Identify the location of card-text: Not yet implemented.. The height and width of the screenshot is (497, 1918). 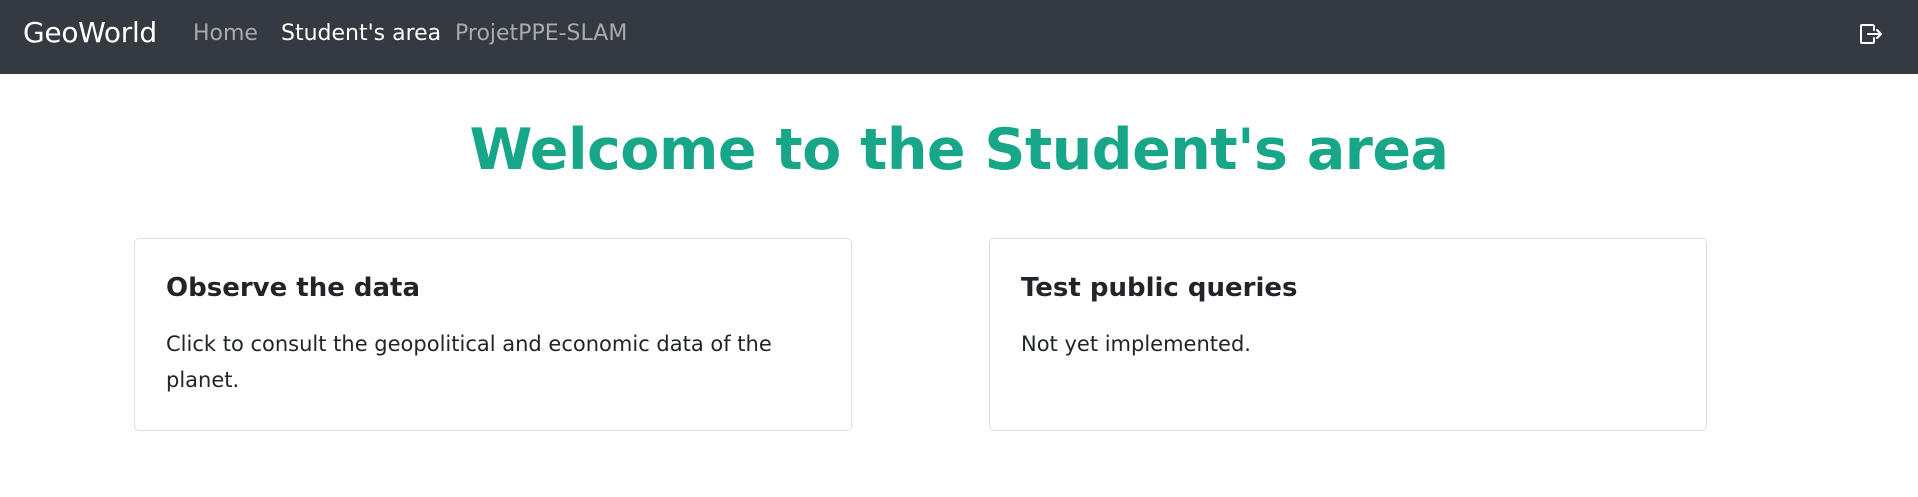
(1136, 344).